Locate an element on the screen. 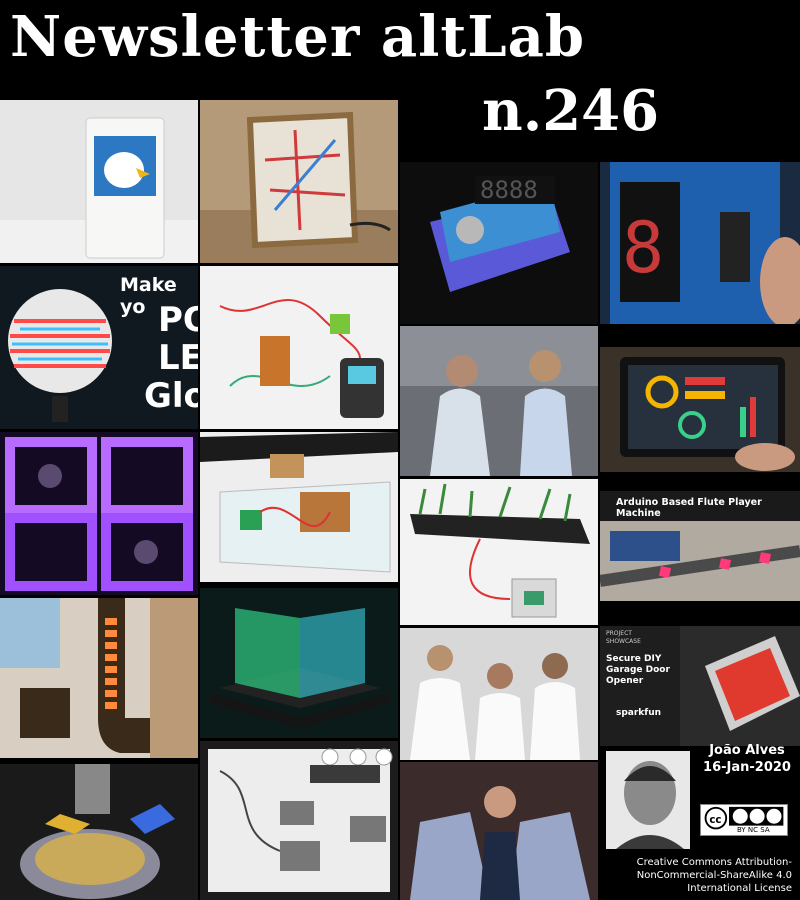 The width and height of the screenshot is (800, 900). researchers-image is located at coordinates (499, 401).